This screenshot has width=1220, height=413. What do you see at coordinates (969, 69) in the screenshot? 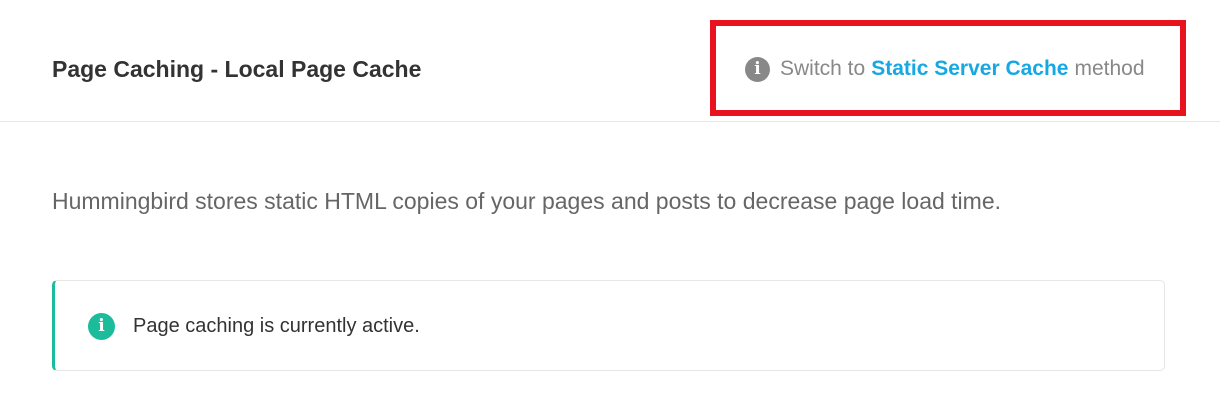
I see `static-server-cache-link: Static Server Cache` at bounding box center [969, 69].